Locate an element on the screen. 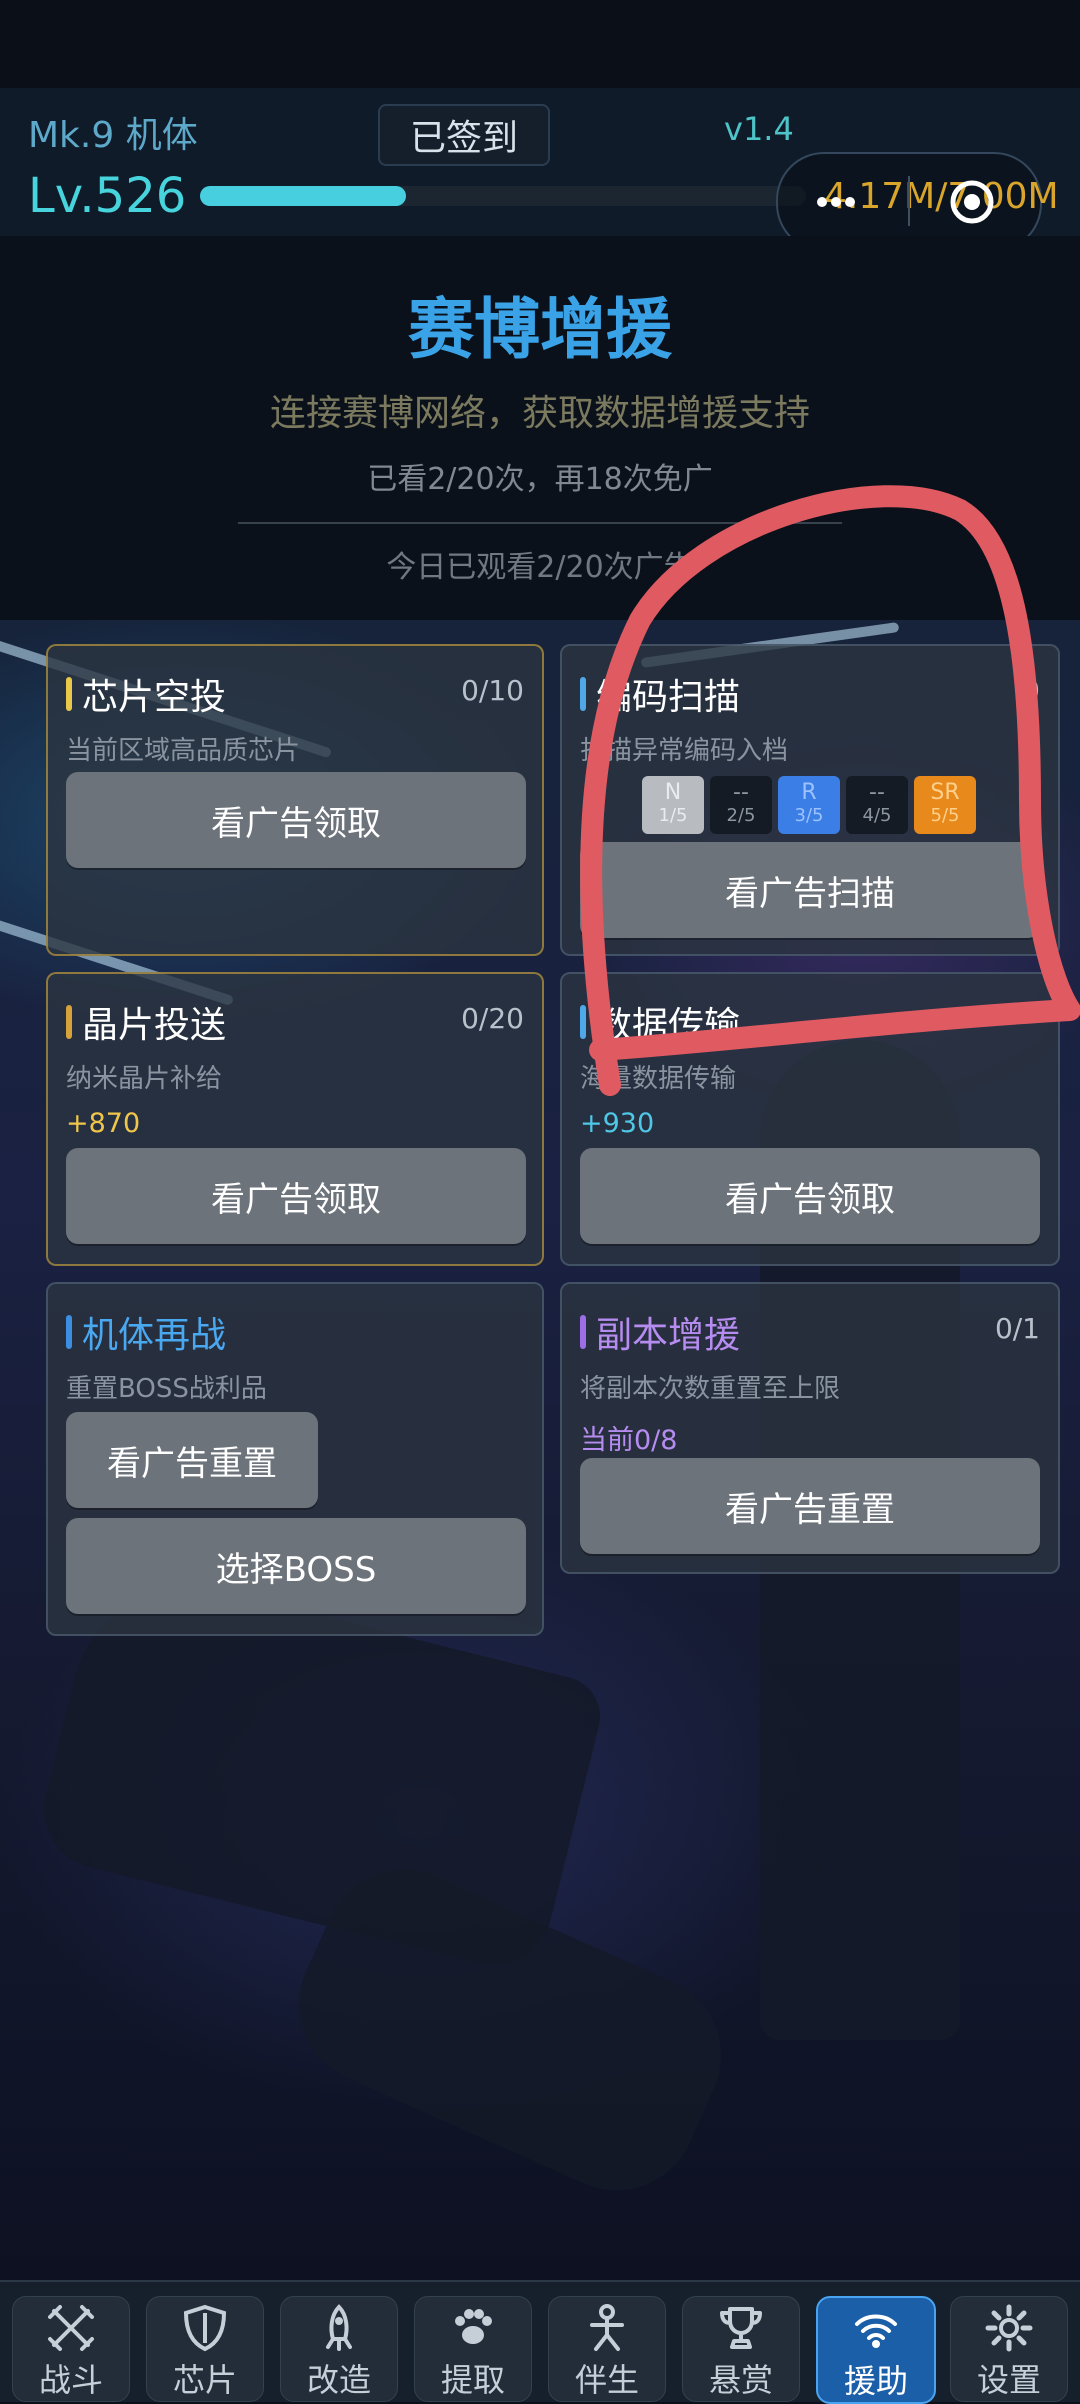  card-title-text: 晶片投送 is located at coordinates (154, 1025).